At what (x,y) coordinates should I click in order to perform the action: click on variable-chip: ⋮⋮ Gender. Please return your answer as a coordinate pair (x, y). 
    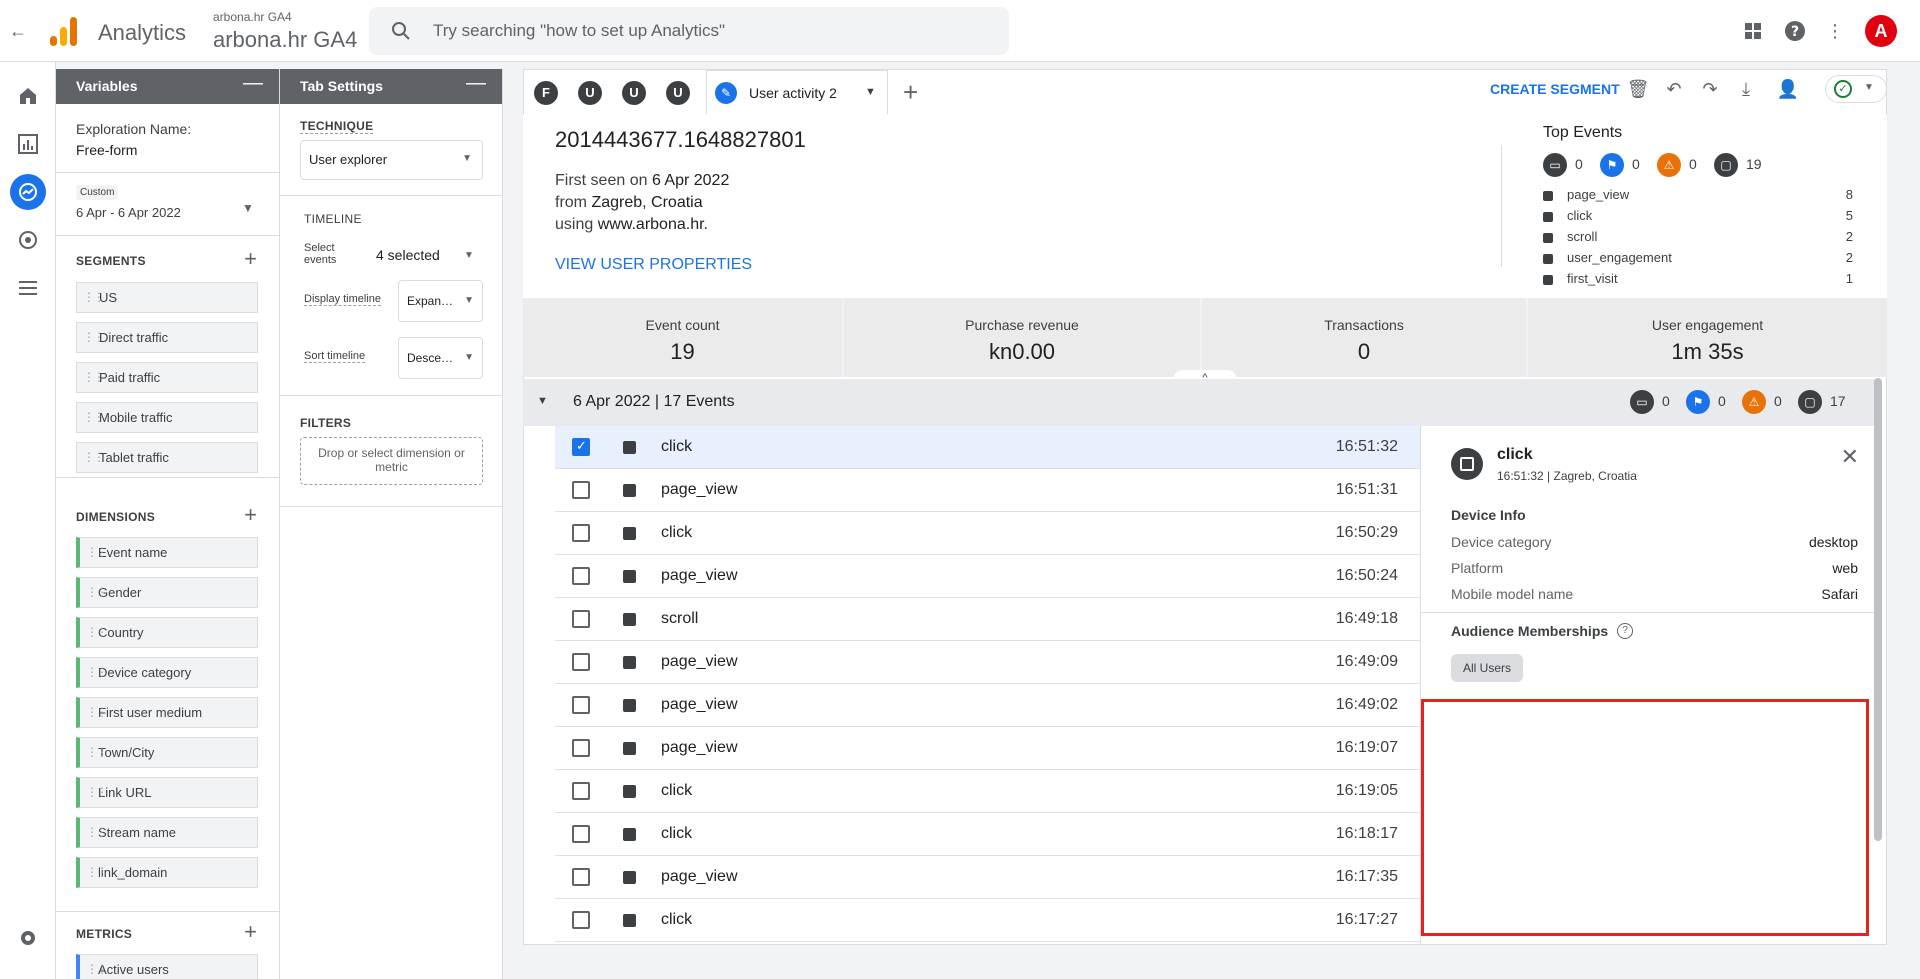
    Looking at the image, I should click on (167, 592).